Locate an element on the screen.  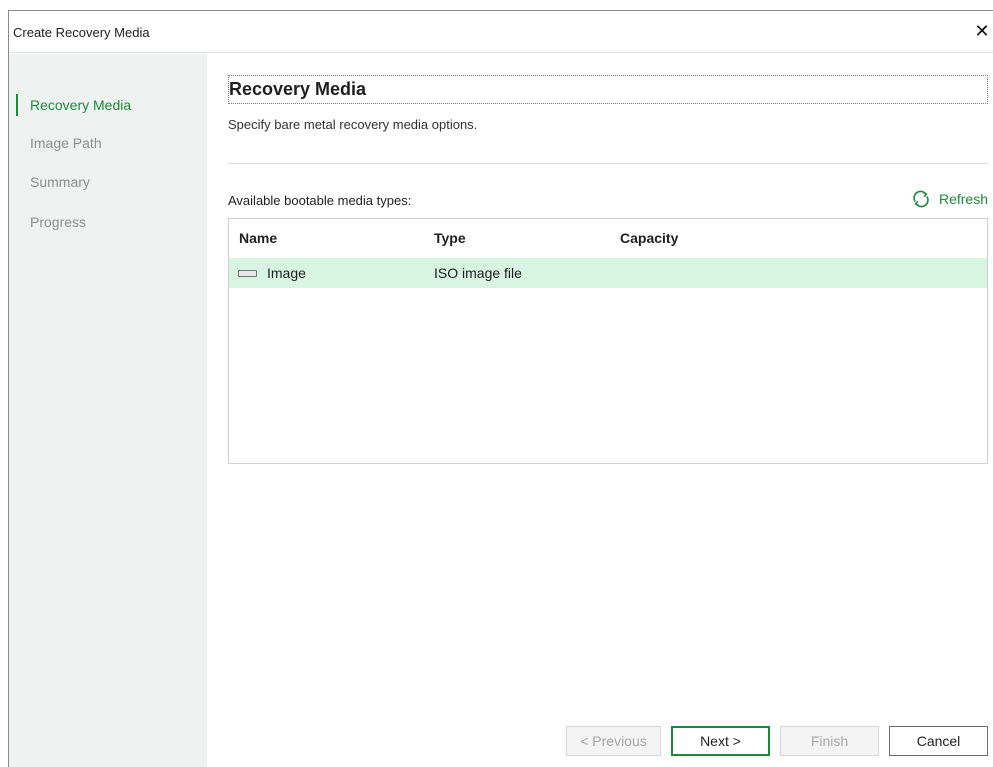
sidebar-item-summary: Summary is located at coordinates (108, 182).